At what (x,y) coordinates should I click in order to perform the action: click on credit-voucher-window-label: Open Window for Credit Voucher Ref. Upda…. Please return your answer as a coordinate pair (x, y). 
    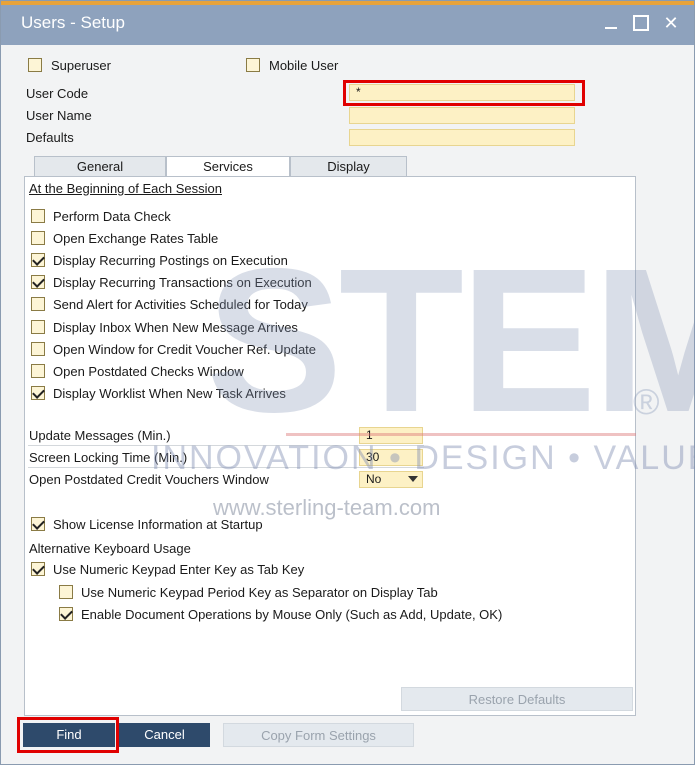
    Looking at the image, I should click on (185, 349).